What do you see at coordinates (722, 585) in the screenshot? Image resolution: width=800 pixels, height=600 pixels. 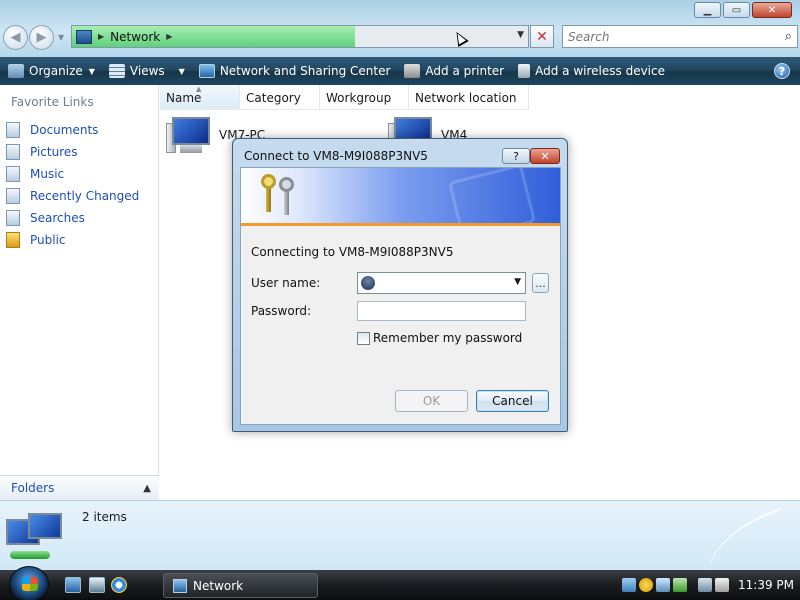 I see `volume-muted-icon` at bounding box center [722, 585].